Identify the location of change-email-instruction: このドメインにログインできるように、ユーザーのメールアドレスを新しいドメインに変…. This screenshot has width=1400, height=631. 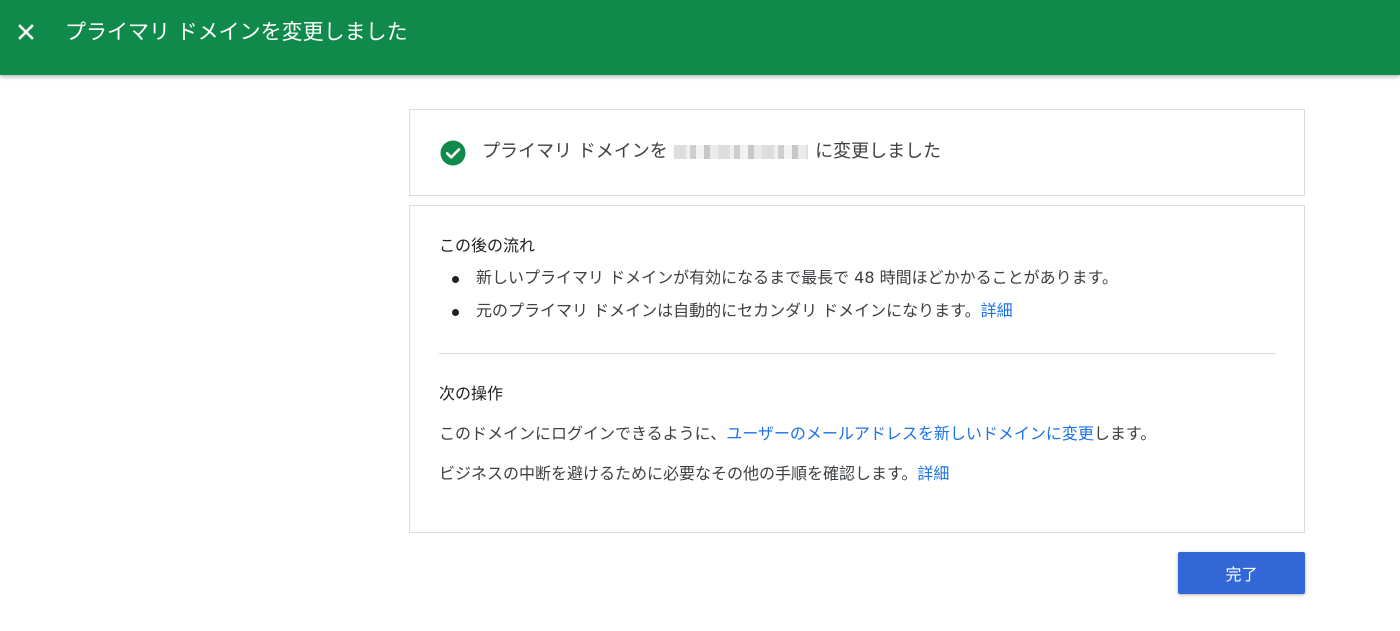
(797, 434).